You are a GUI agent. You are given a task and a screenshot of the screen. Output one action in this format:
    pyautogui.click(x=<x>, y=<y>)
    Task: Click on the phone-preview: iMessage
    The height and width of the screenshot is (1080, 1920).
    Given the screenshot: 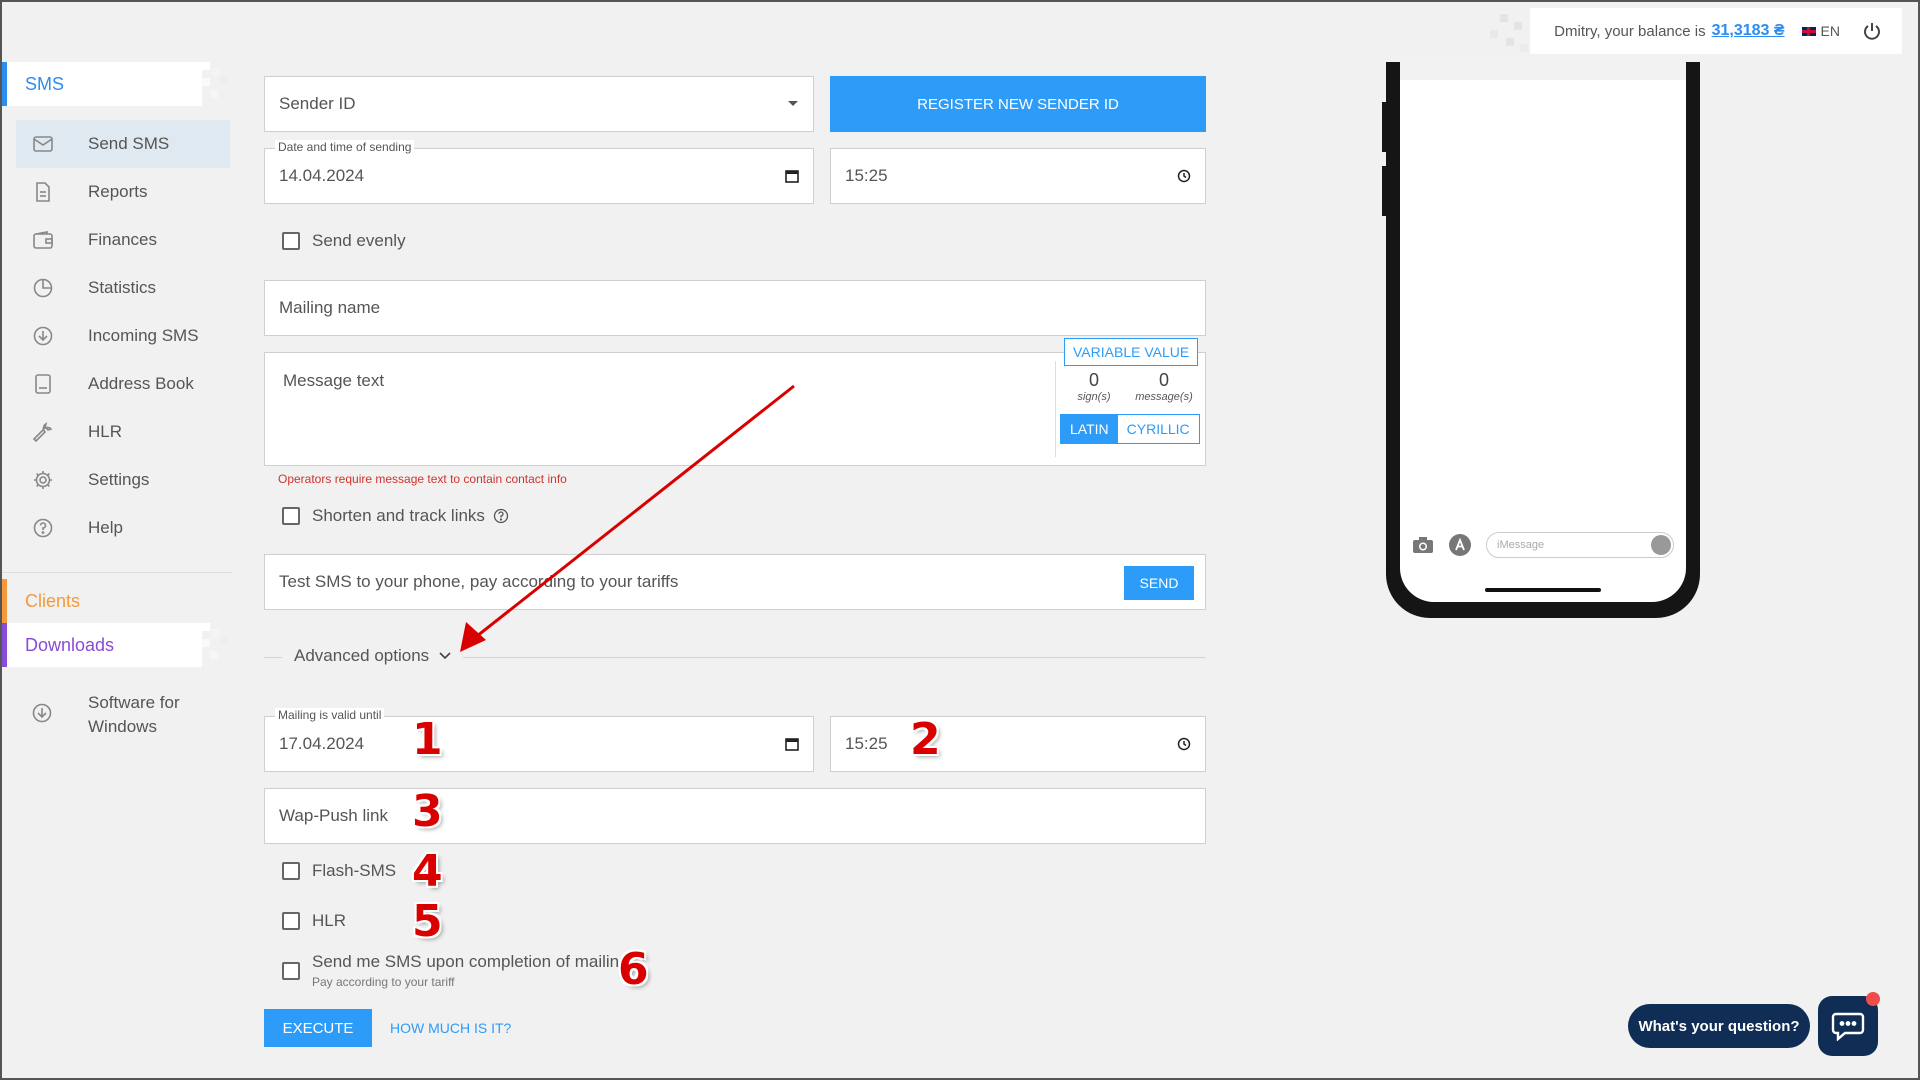 What is the action you would take?
    pyautogui.click(x=1541, y=340)
    